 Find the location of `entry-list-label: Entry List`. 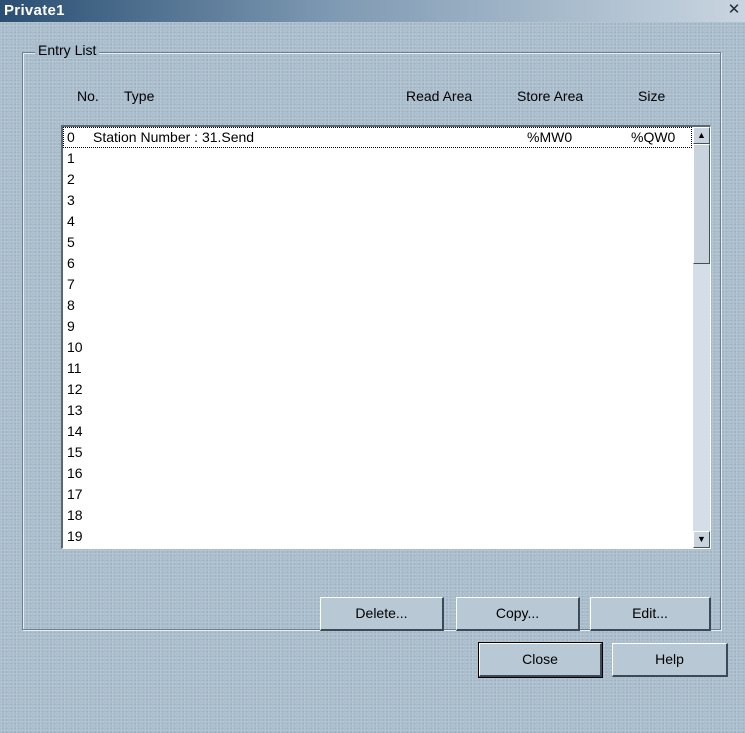

entry-list-label: Entry List is located at coordinates (67, 50).